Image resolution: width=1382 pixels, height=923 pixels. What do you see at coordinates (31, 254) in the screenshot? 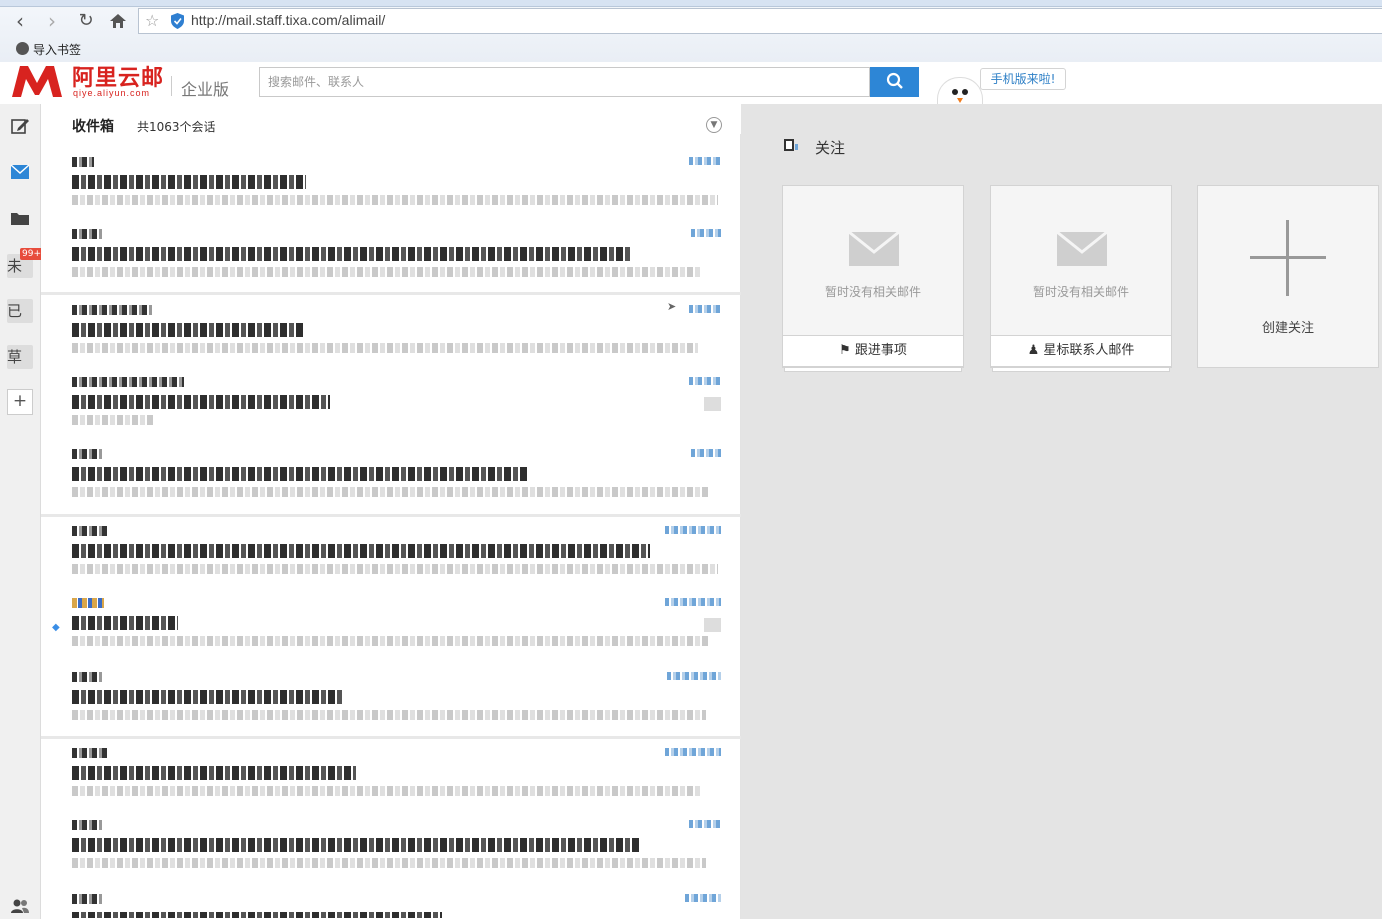
I see `unread-count-badge: 99+` at bounding box center [31, 254].